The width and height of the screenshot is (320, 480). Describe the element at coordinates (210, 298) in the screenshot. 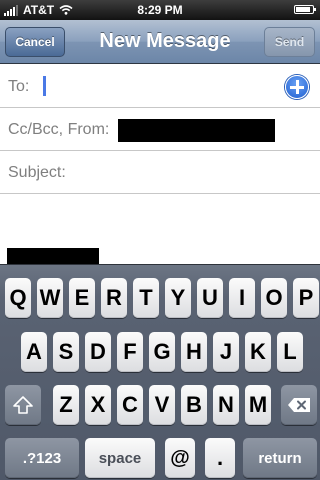

I see `key-u: U` at that location.